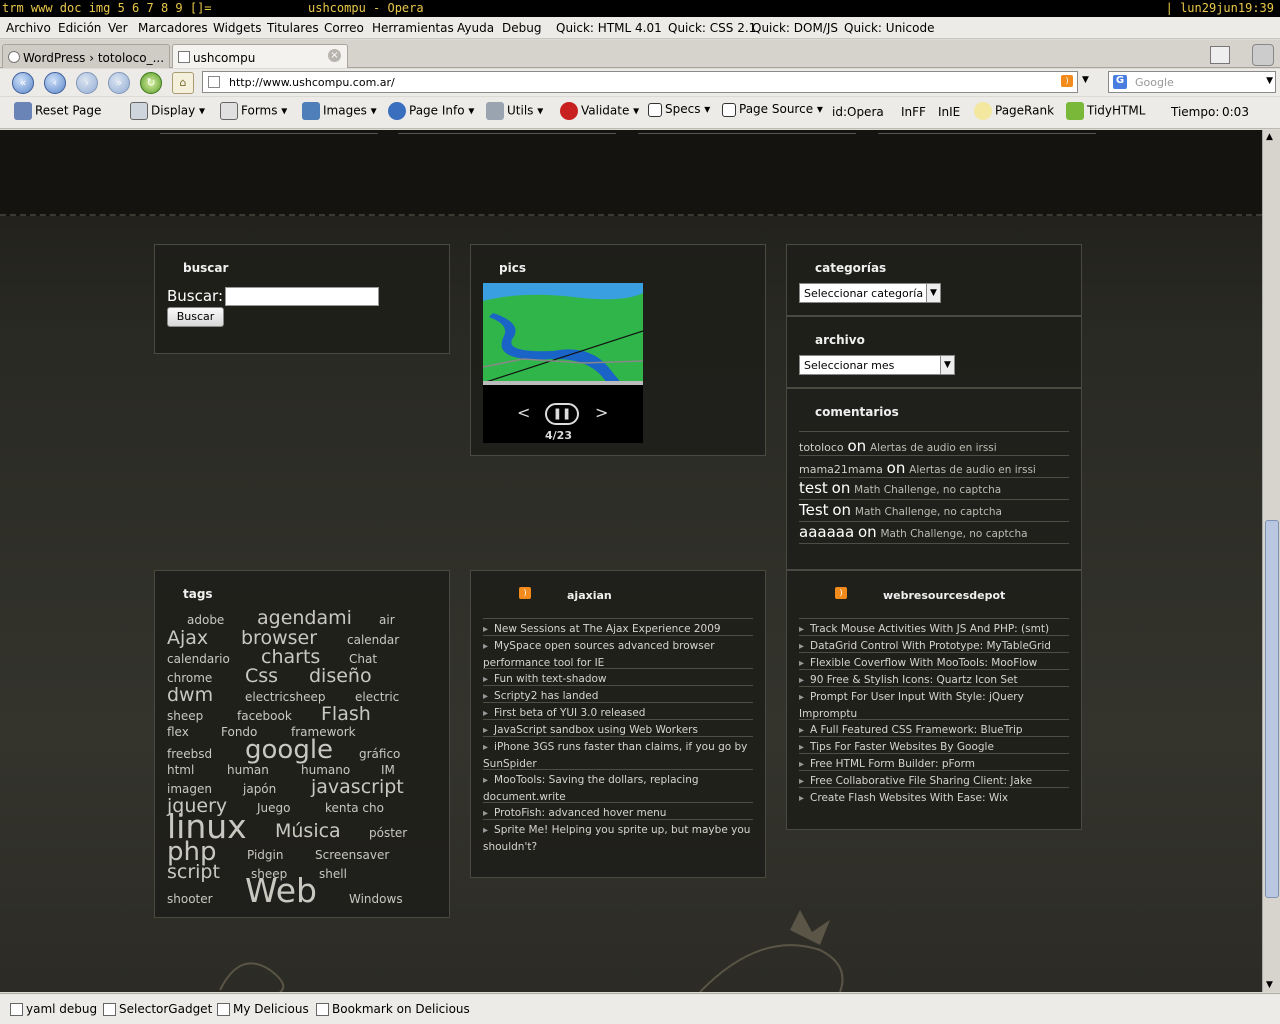 The width and height of the screenshot is (1280, 1024). Describe the element at coordinates (118, 28) in the screenshot. I see `menu-ver: Ver` at that location.